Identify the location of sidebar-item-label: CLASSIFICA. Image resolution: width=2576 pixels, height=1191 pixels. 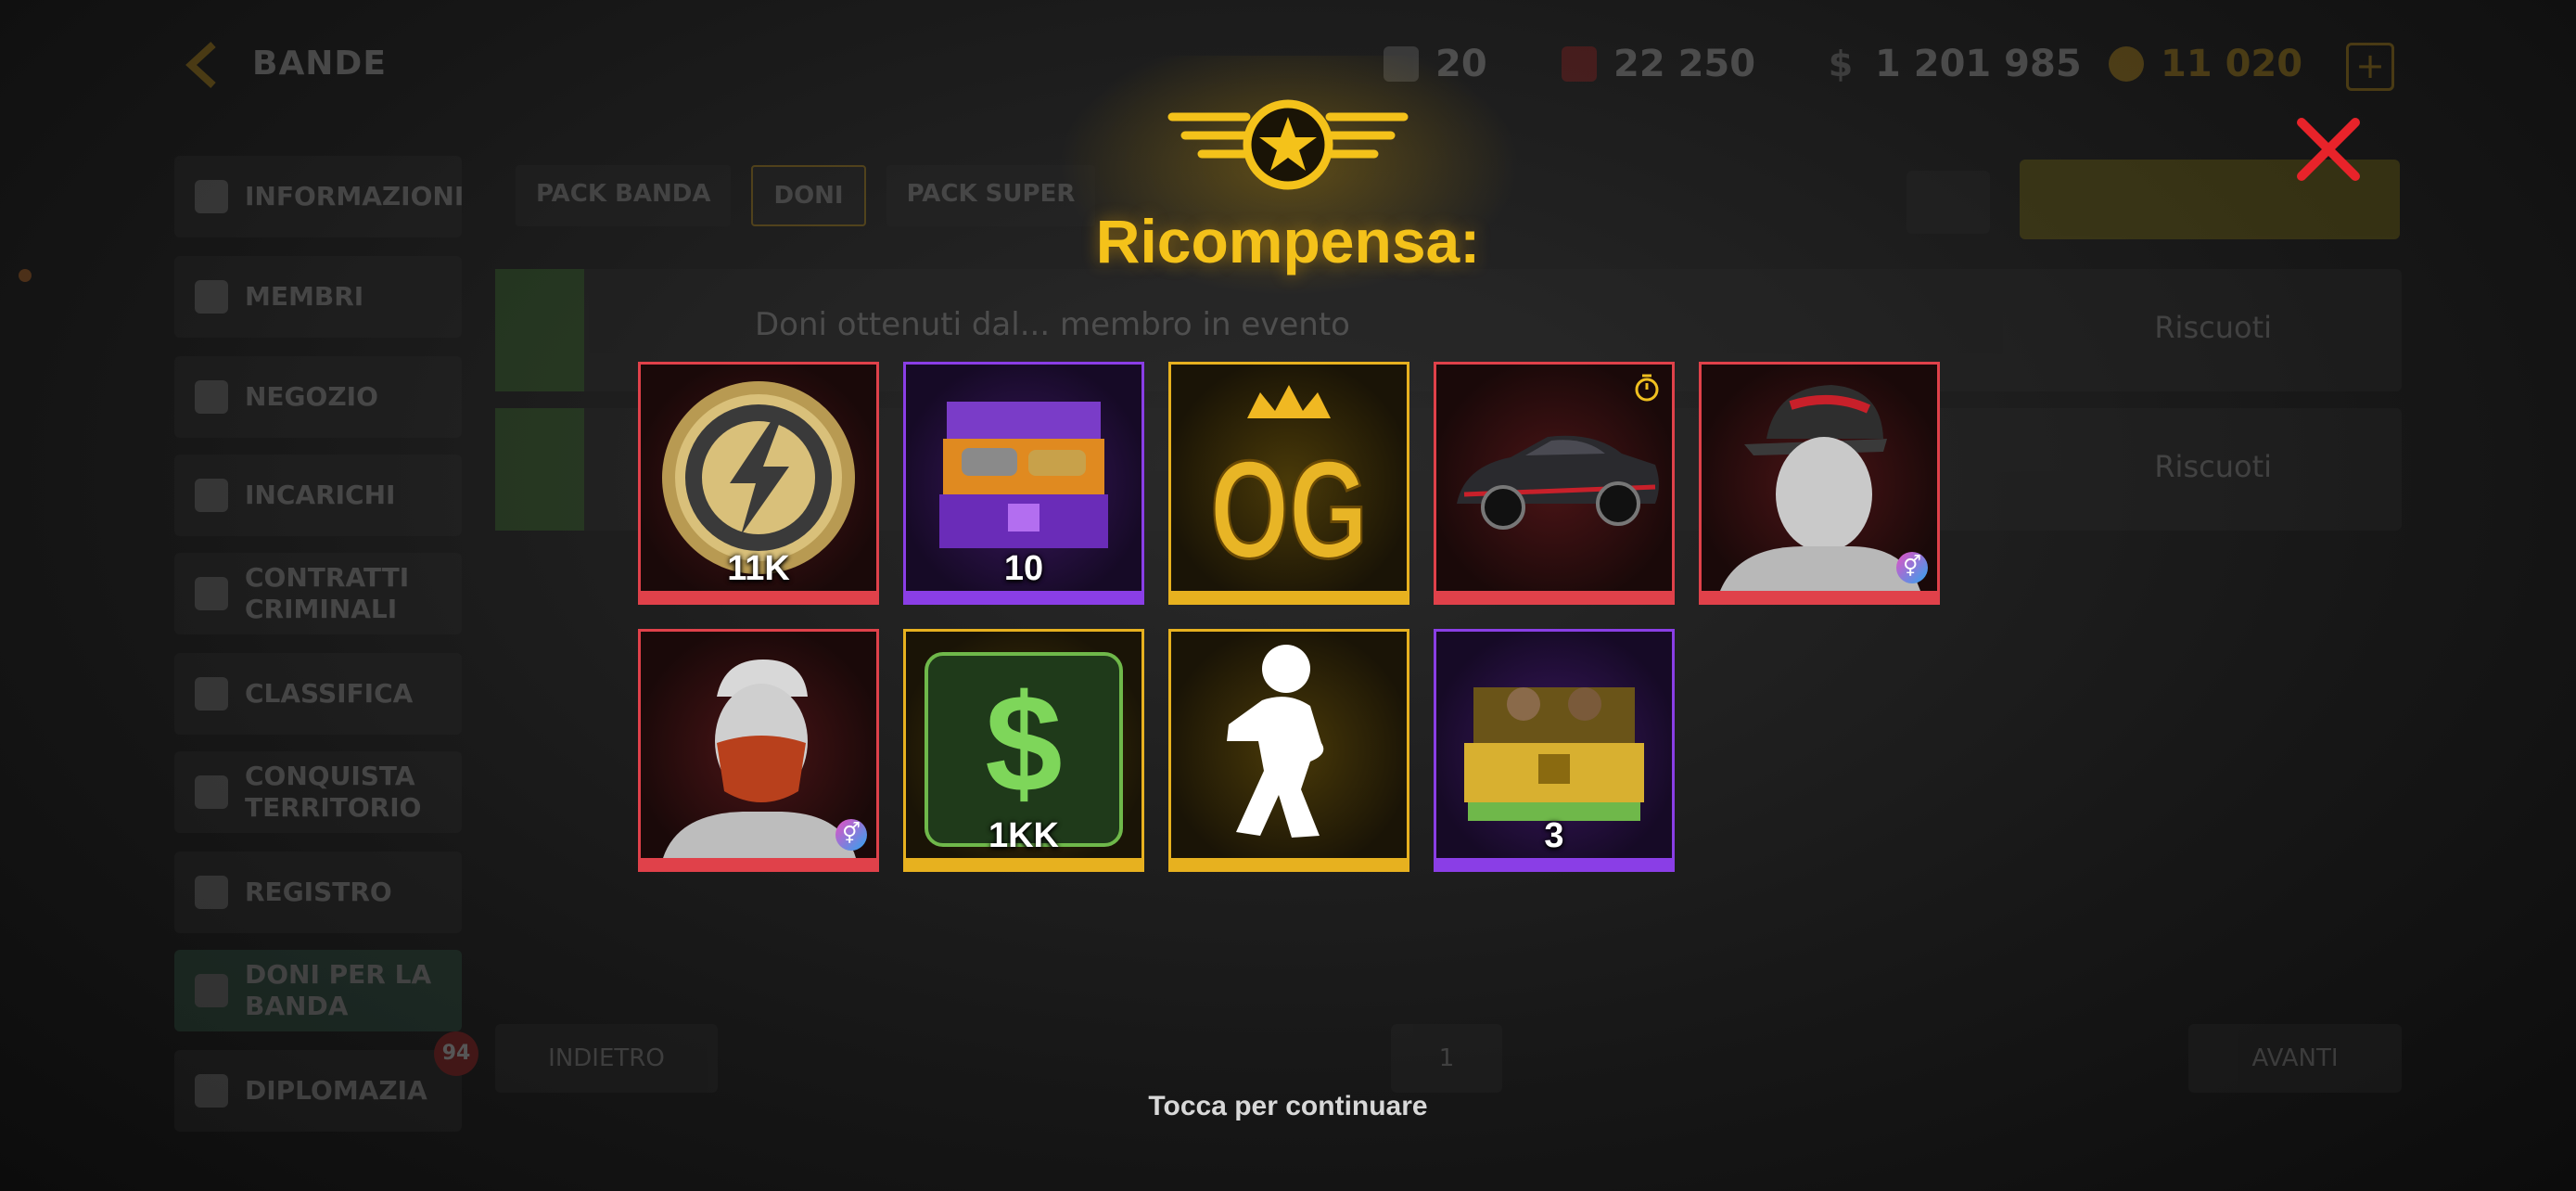
(329, 693).